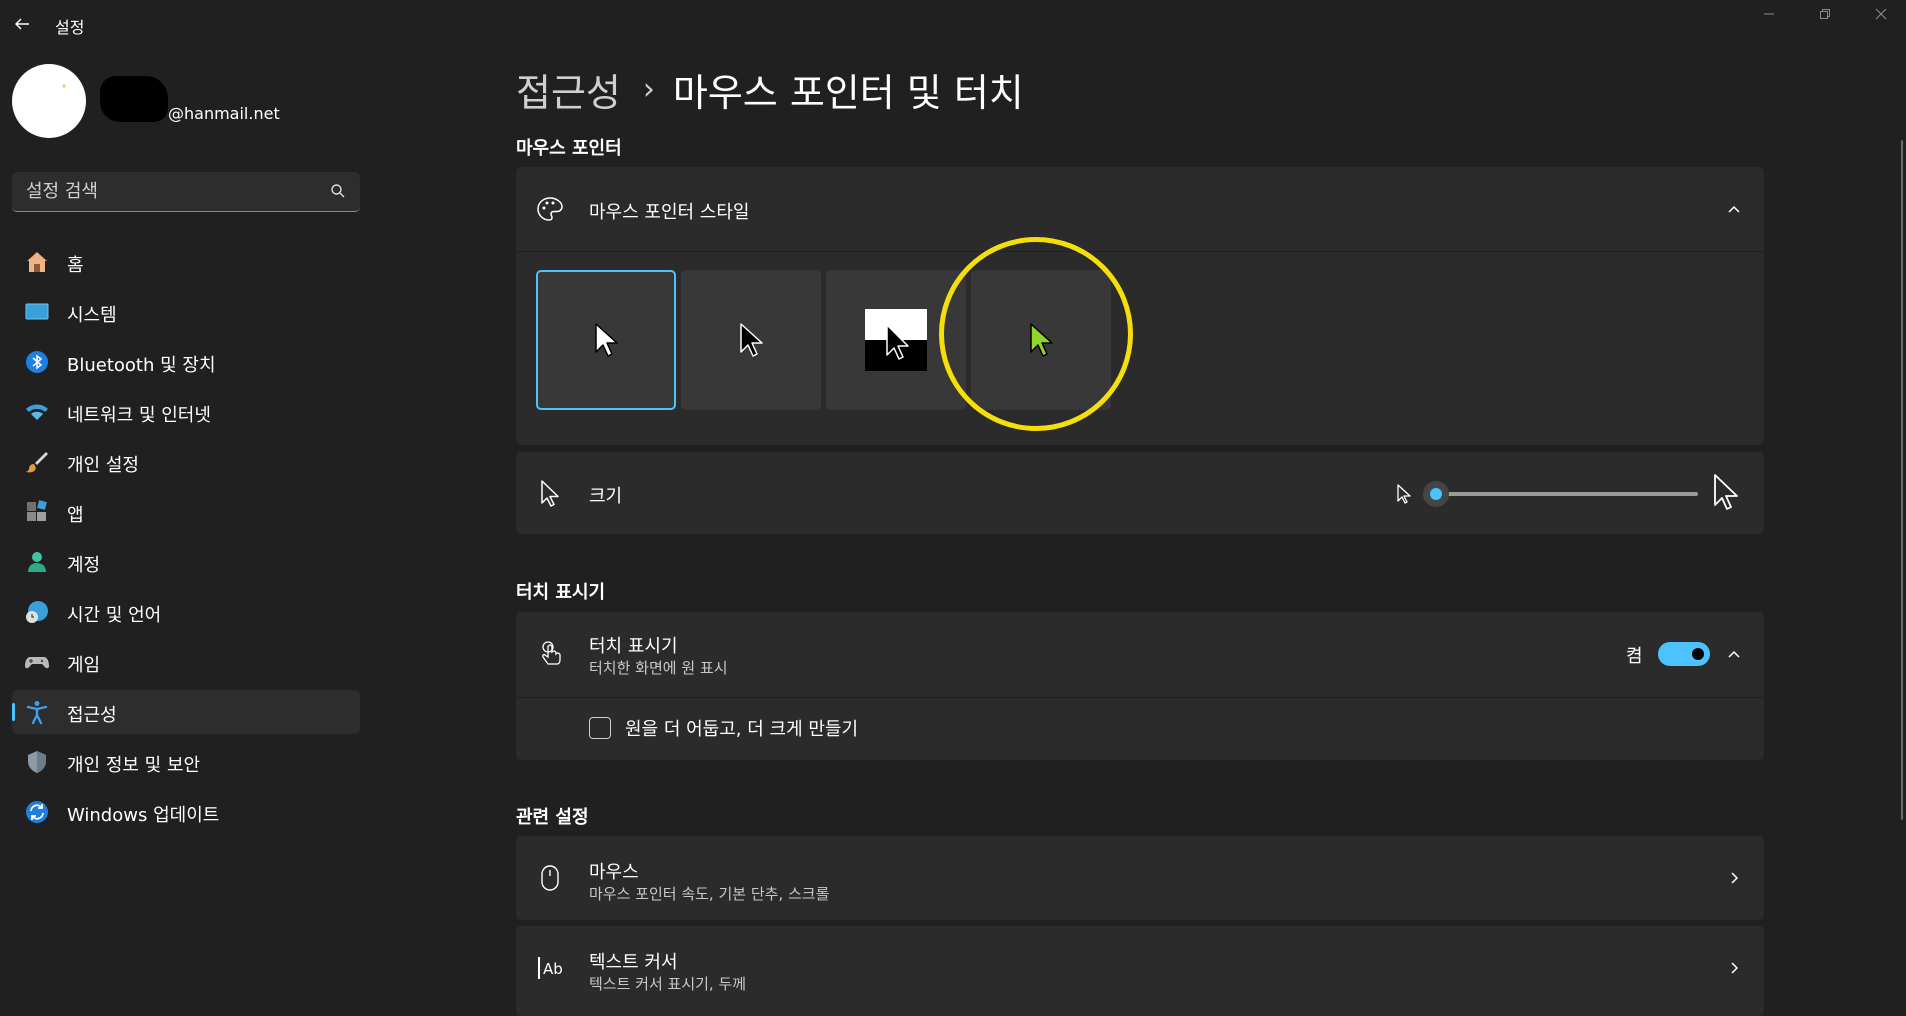 The image size is (1906, 1016). Describe the element at coordinates (186, 562) in the screenshot. I see `sidebar-item-accounts: 계정` at that location.